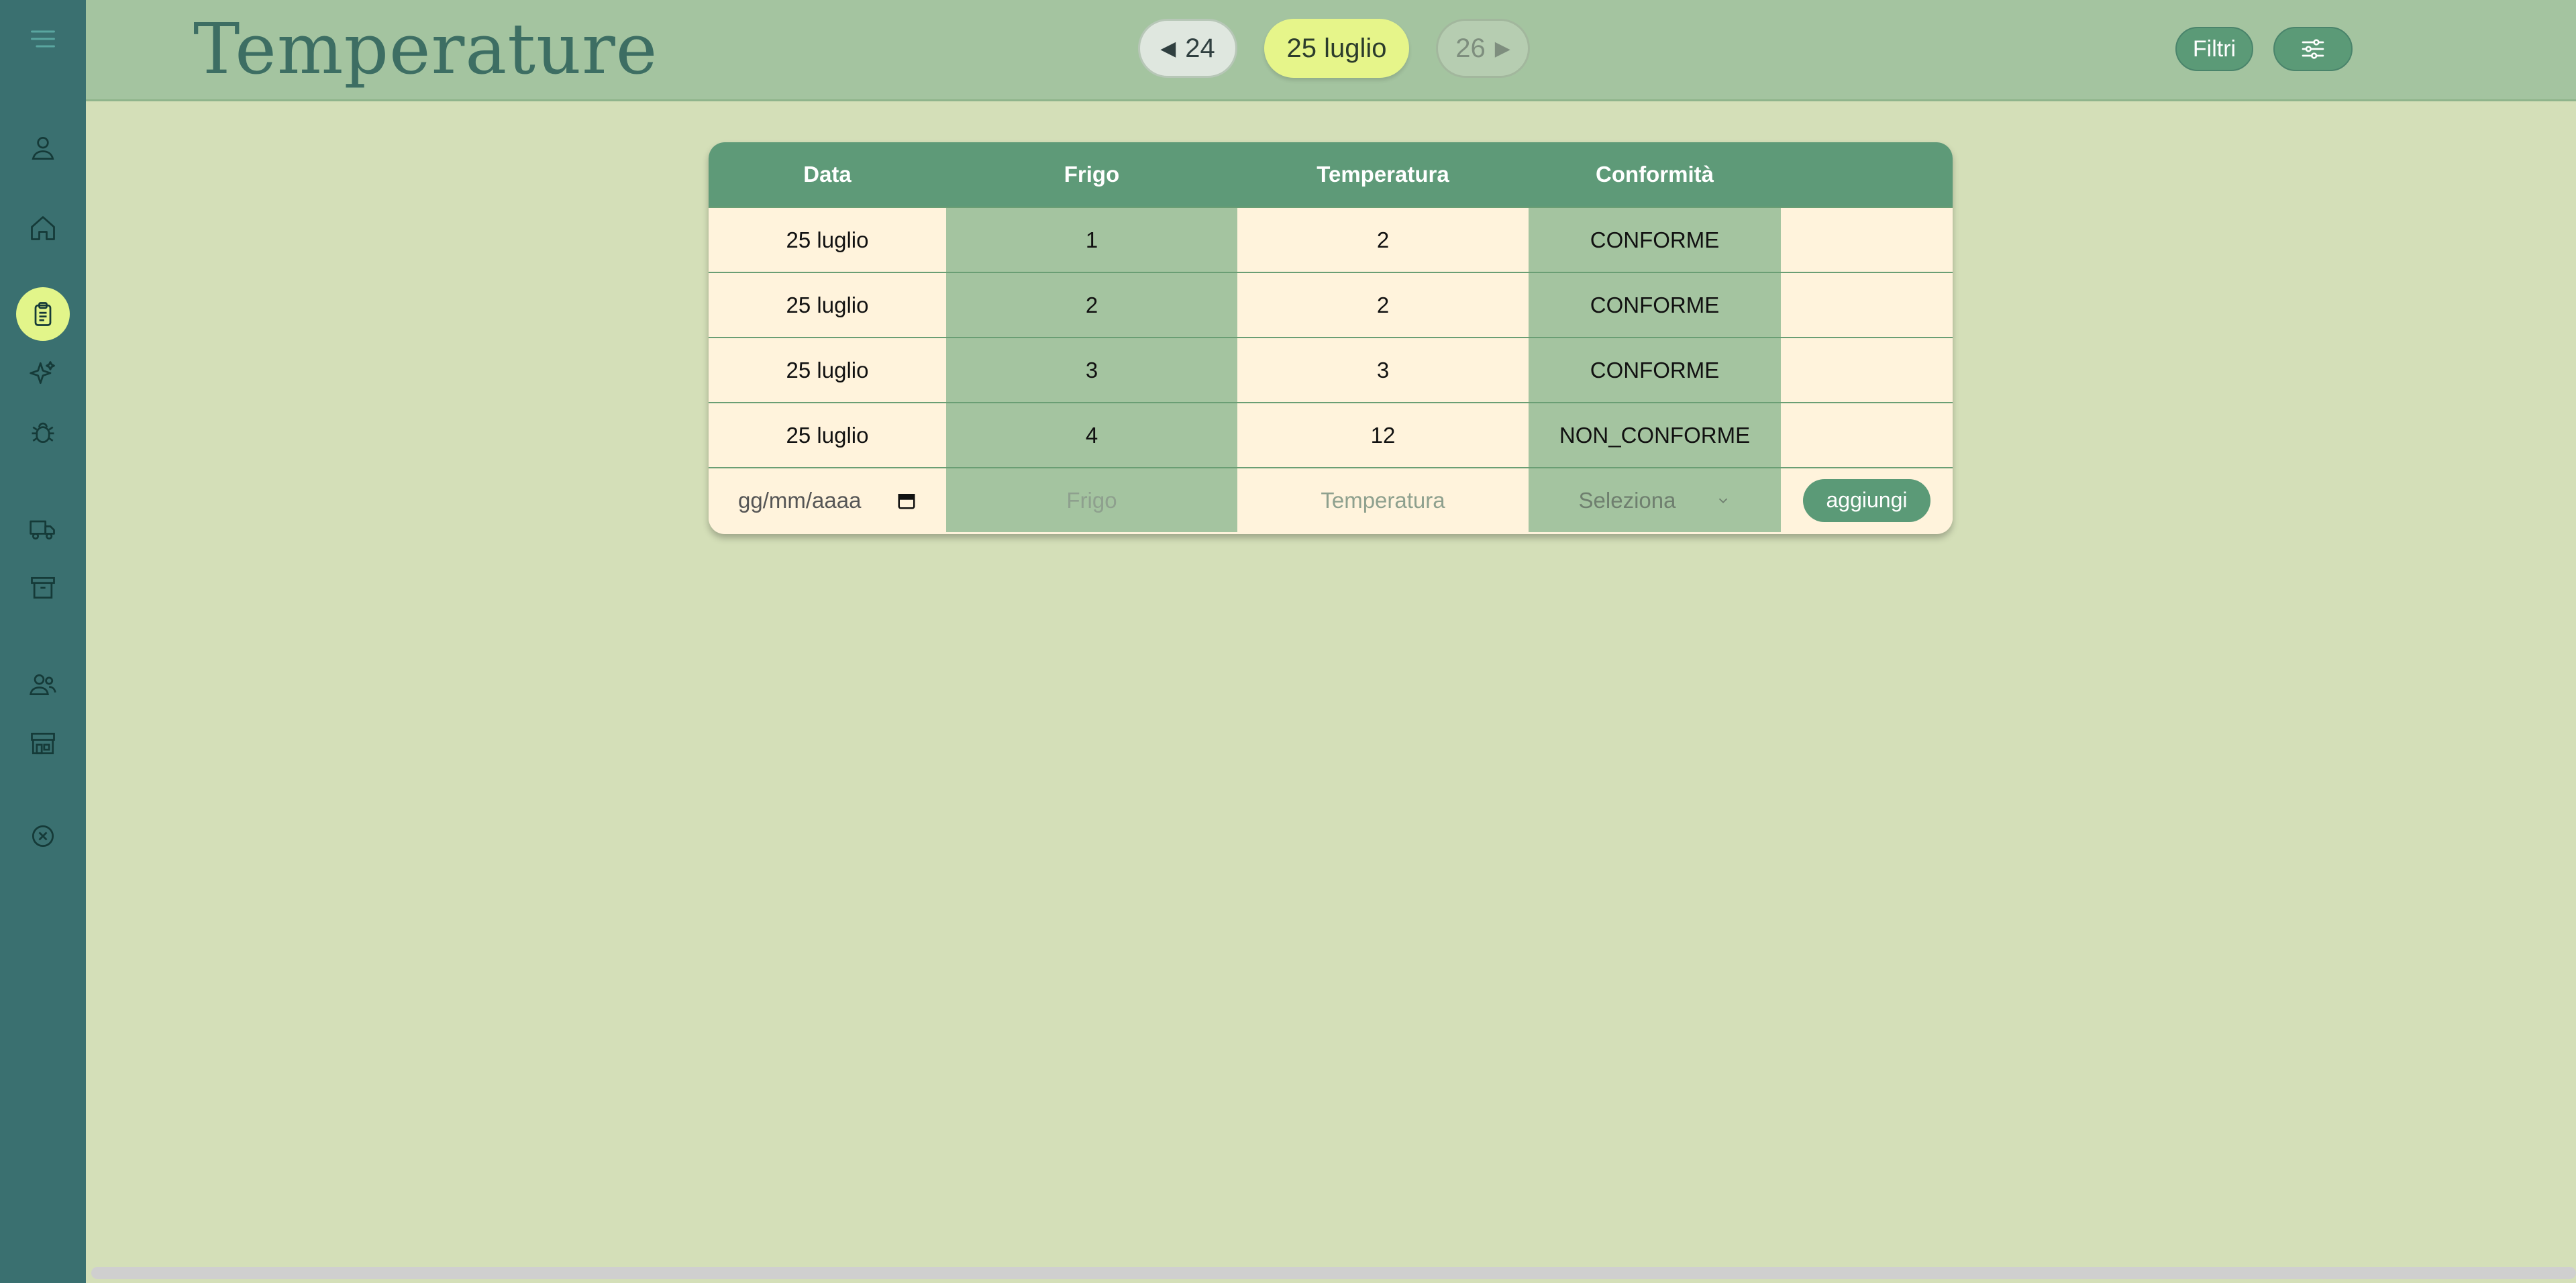  What do you see at coordinates (1383, 500) in the screenshot?
I see `temperatura-input: Temperatura` at bounding box center [1383, 500].